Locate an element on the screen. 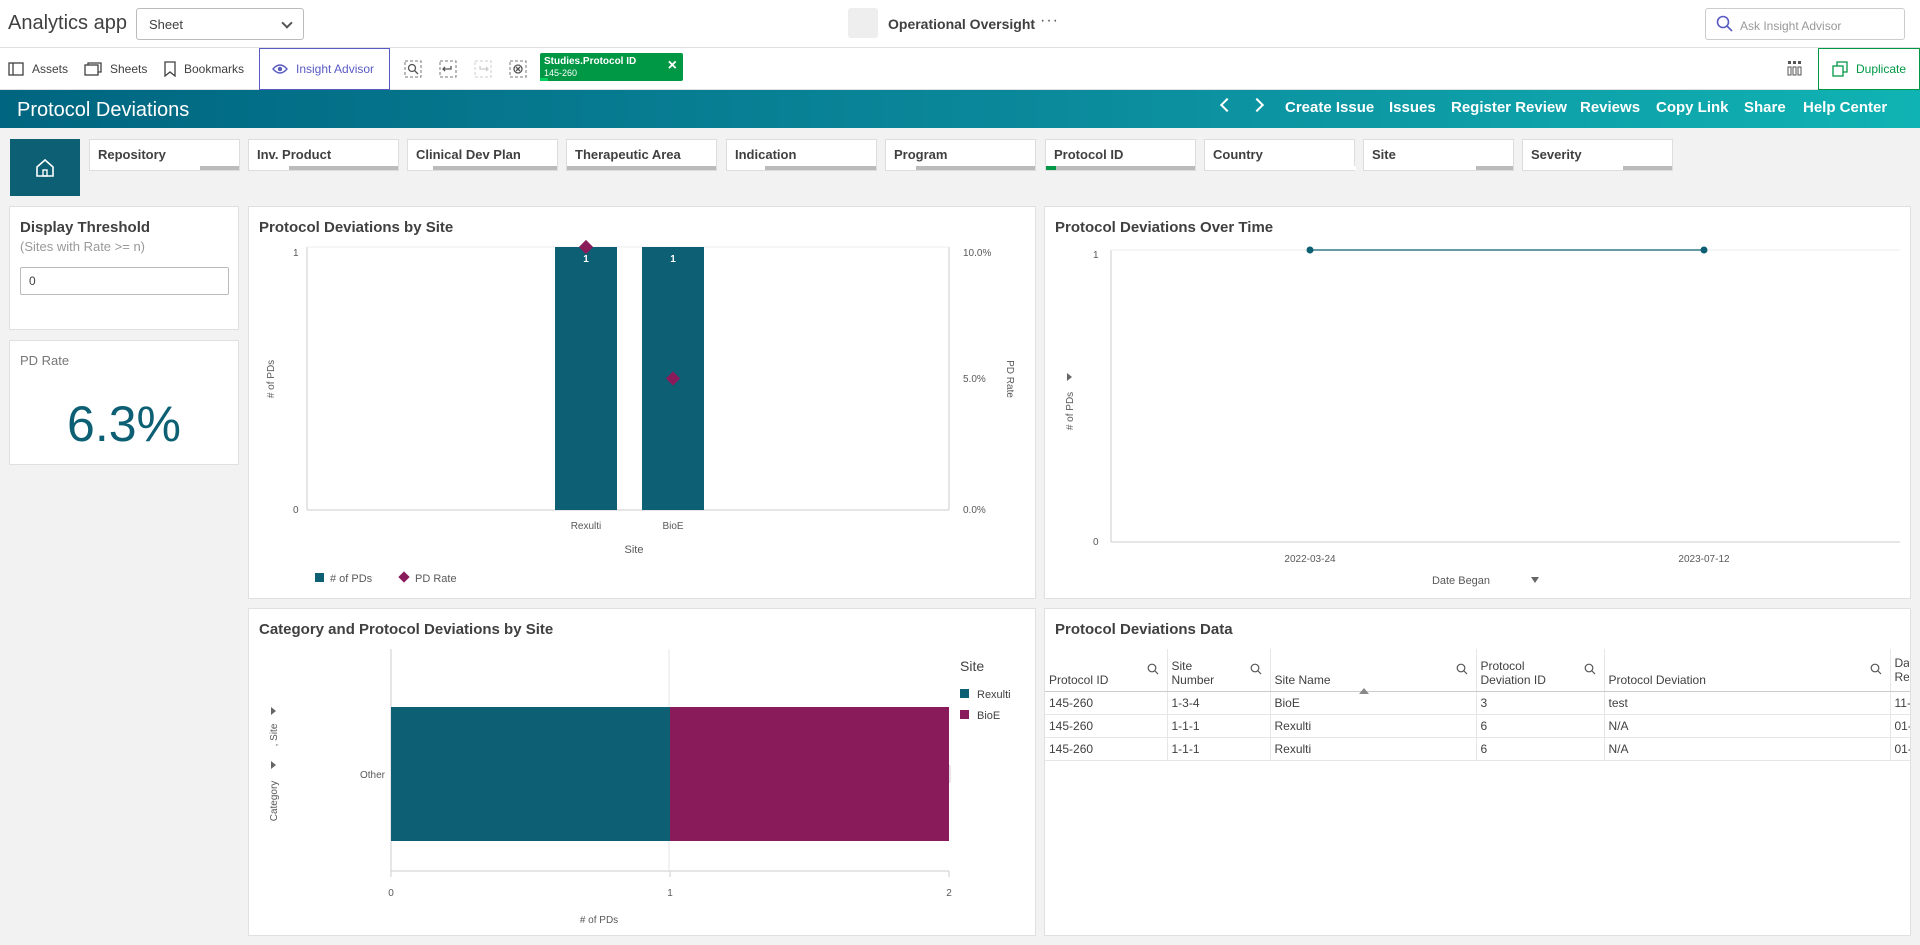 The height and width of the screenshot is (945, 1920). y-axis-label: # of PDs is located at coordinates (1070, 411).